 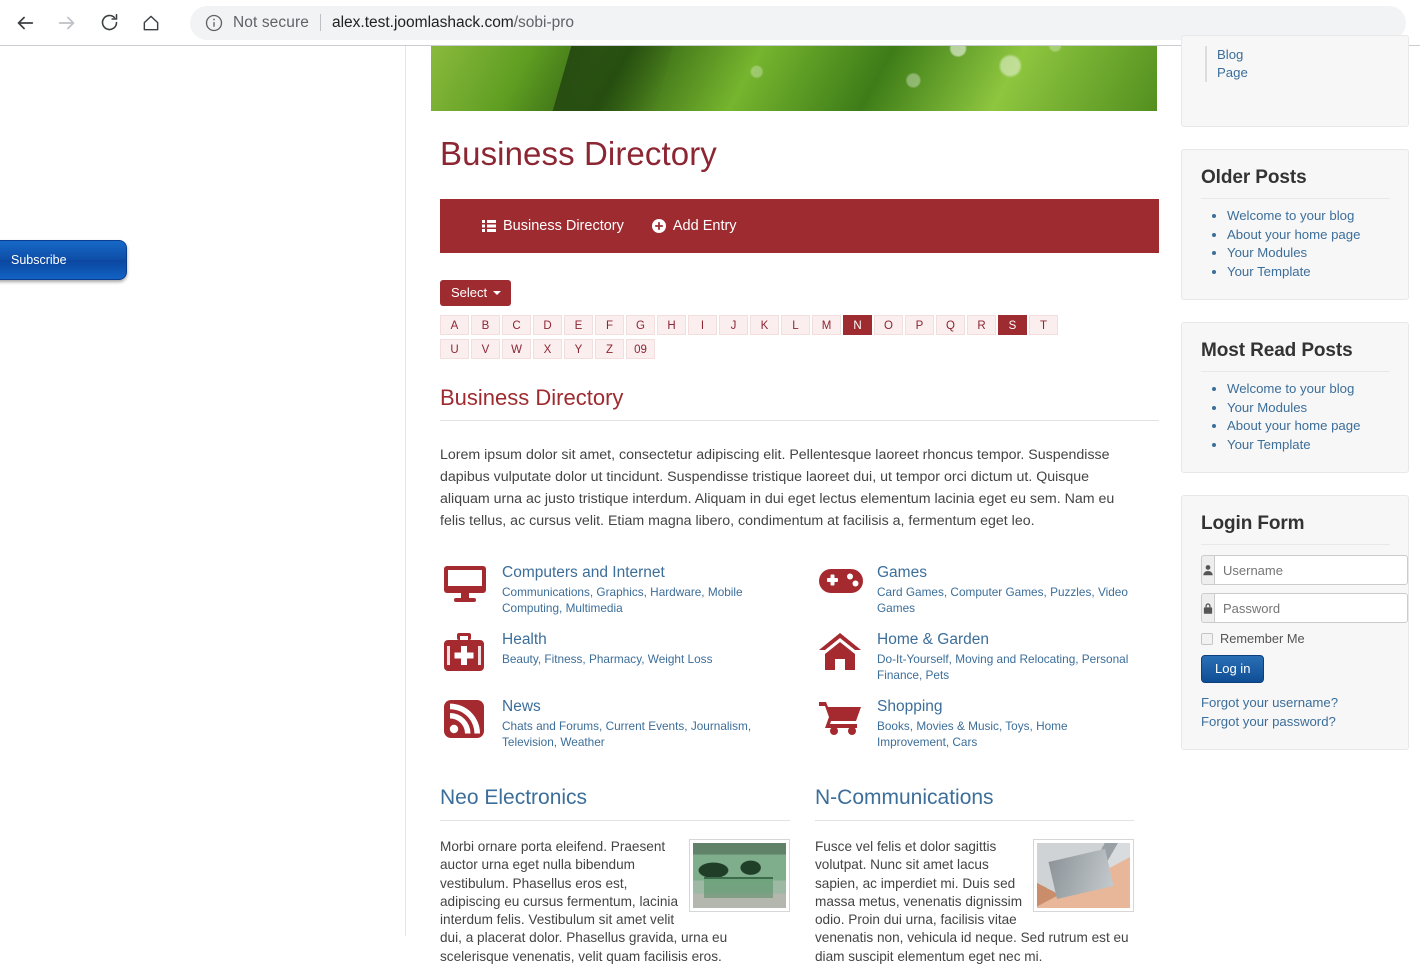 I want to click on url-path: /sobi-pro, so click(x=544, y=22).